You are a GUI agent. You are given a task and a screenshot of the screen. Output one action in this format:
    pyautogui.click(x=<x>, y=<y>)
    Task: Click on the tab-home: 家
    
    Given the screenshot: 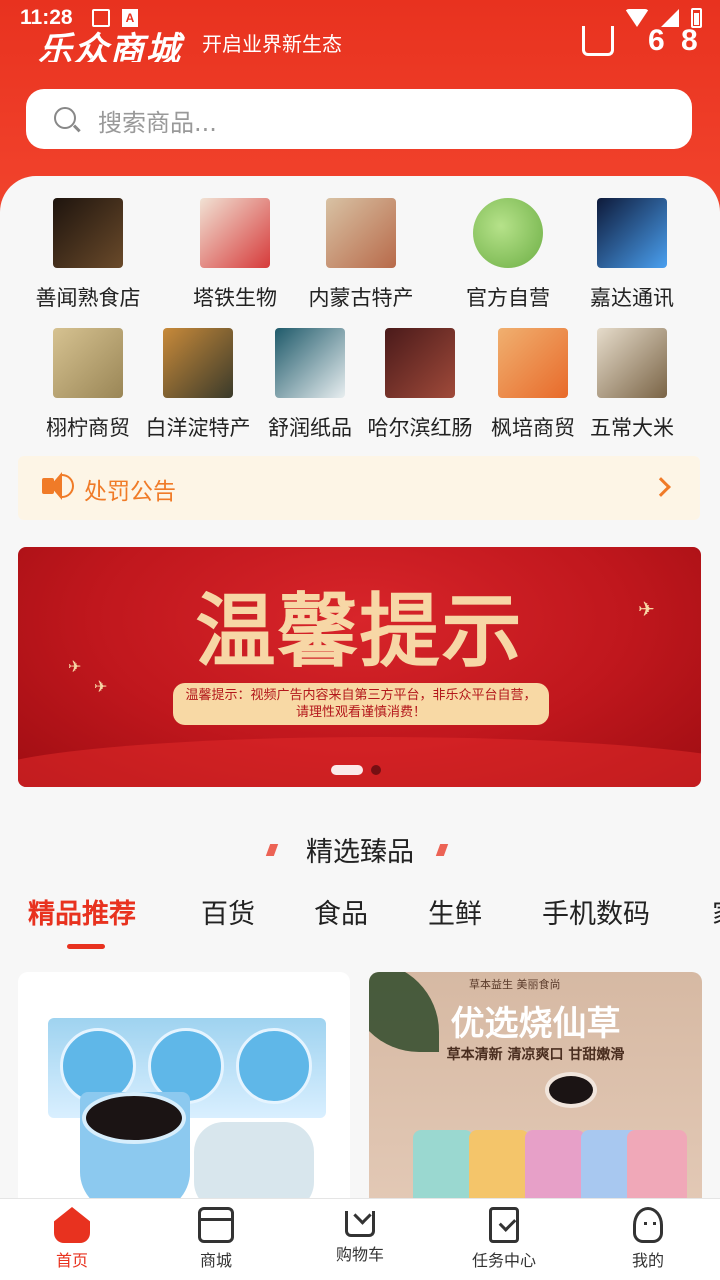 What is the action you would take?
    pyautogui.click(x=716, y=911)
    